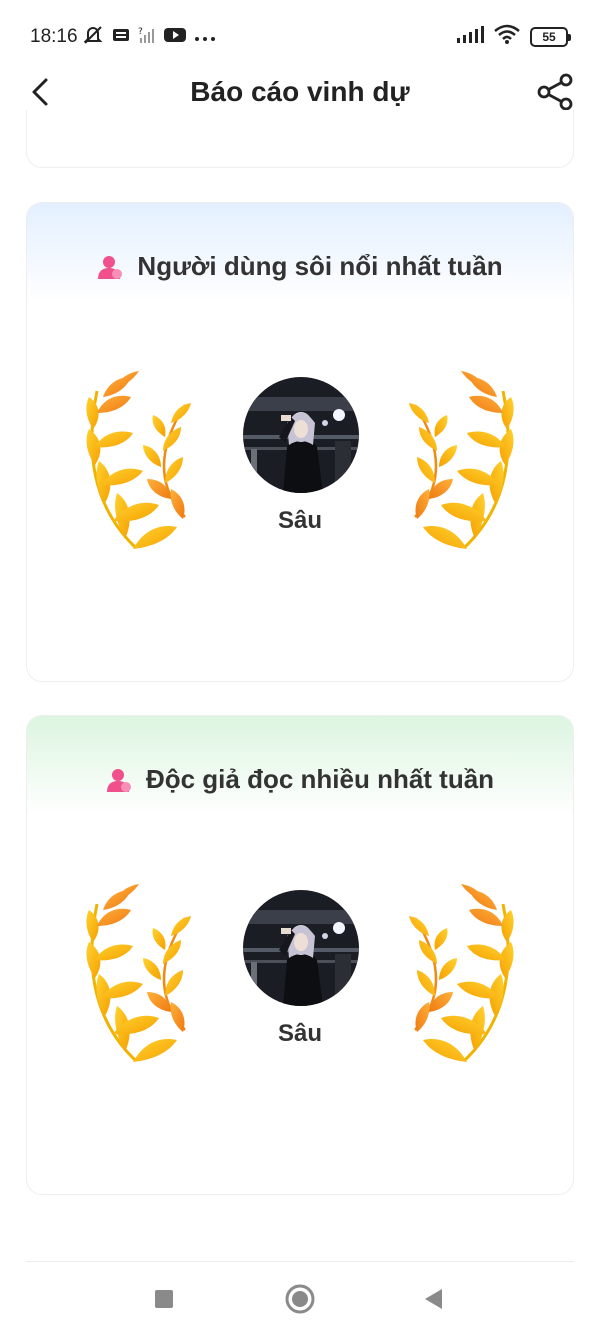 This screenshot has height=1333, width=600. What do you see at coordinates (470, 36) in the screenshot?
I see `signal-icon` at bounding box center [470, 36].